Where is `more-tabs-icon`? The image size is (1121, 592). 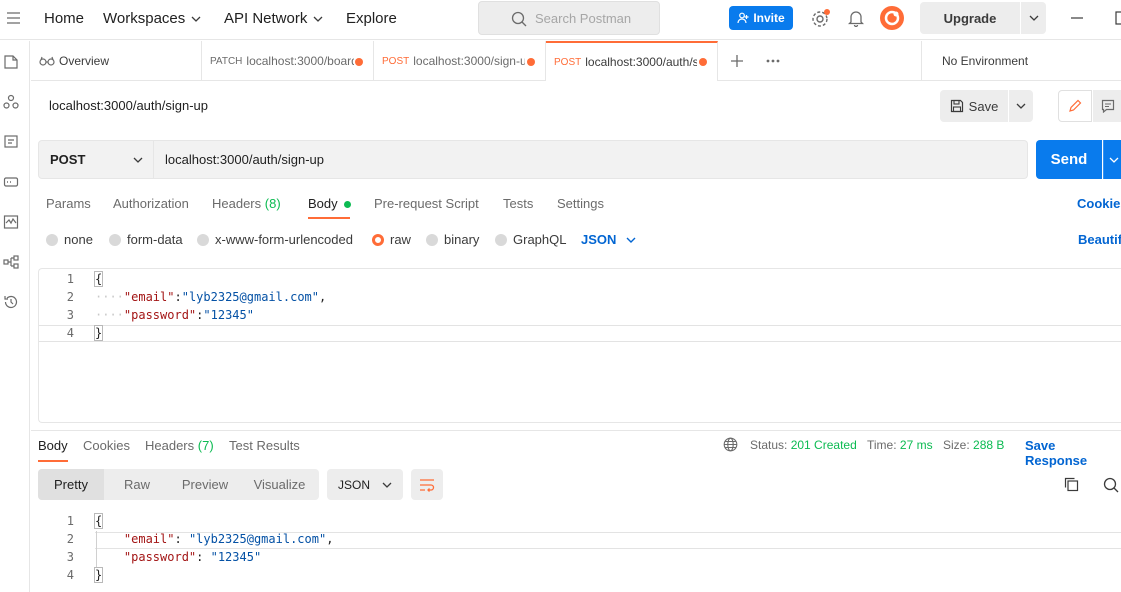
more-tabs-icon is located at coordinates (773, 61).